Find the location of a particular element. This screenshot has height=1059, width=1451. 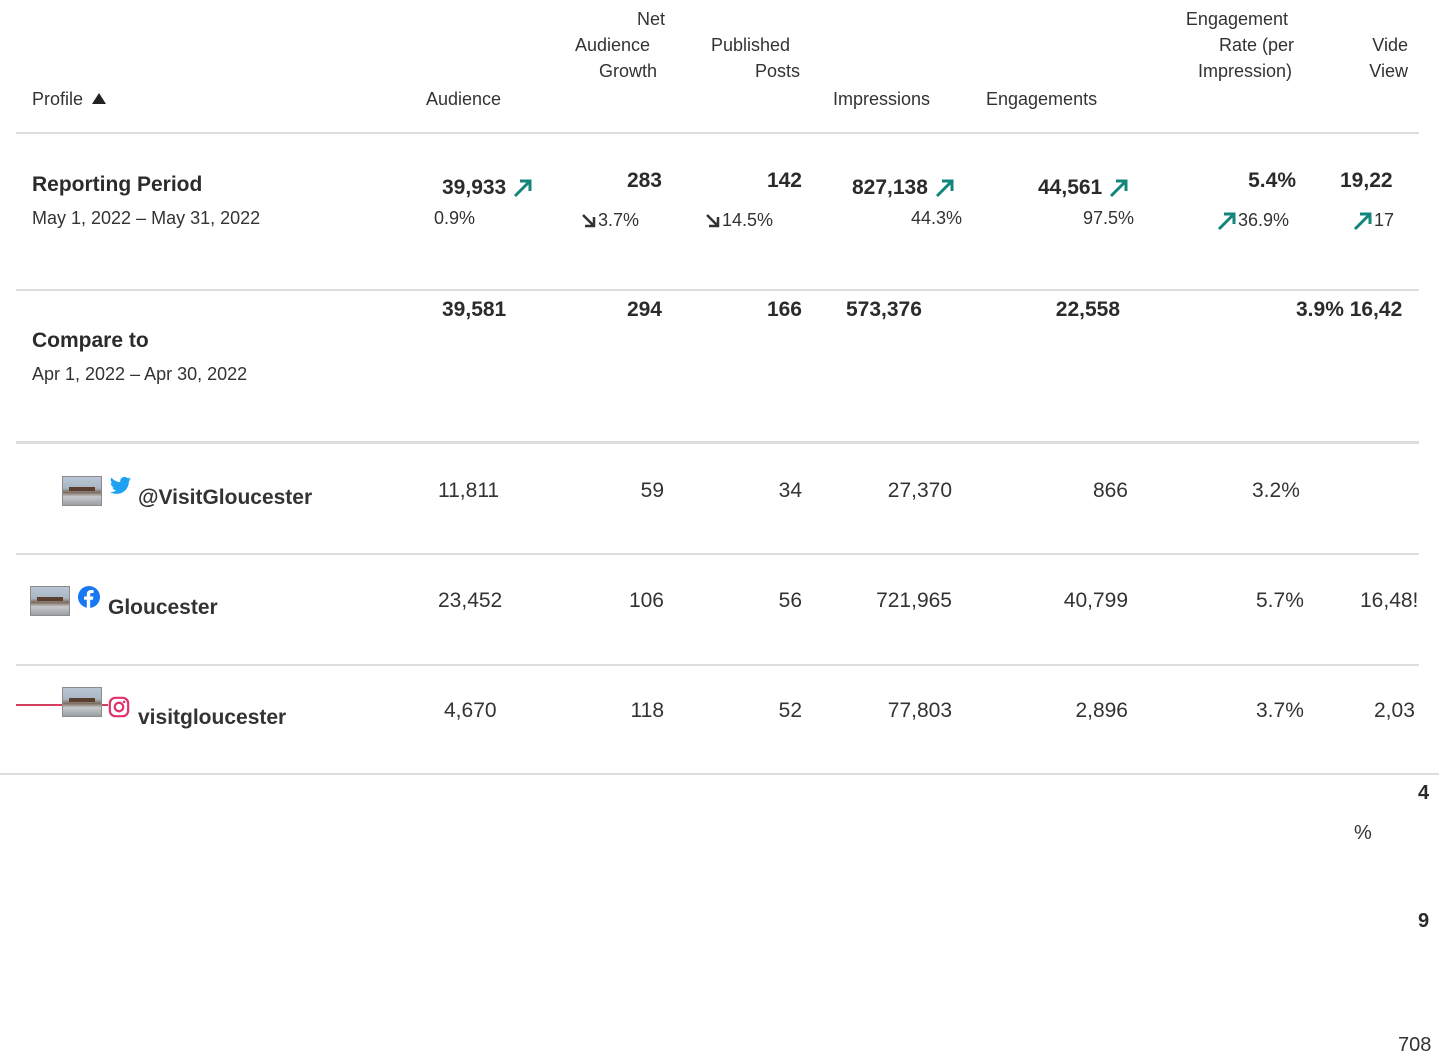

header-rate-line-1: Engagement is located at coordinates (1236, 19).